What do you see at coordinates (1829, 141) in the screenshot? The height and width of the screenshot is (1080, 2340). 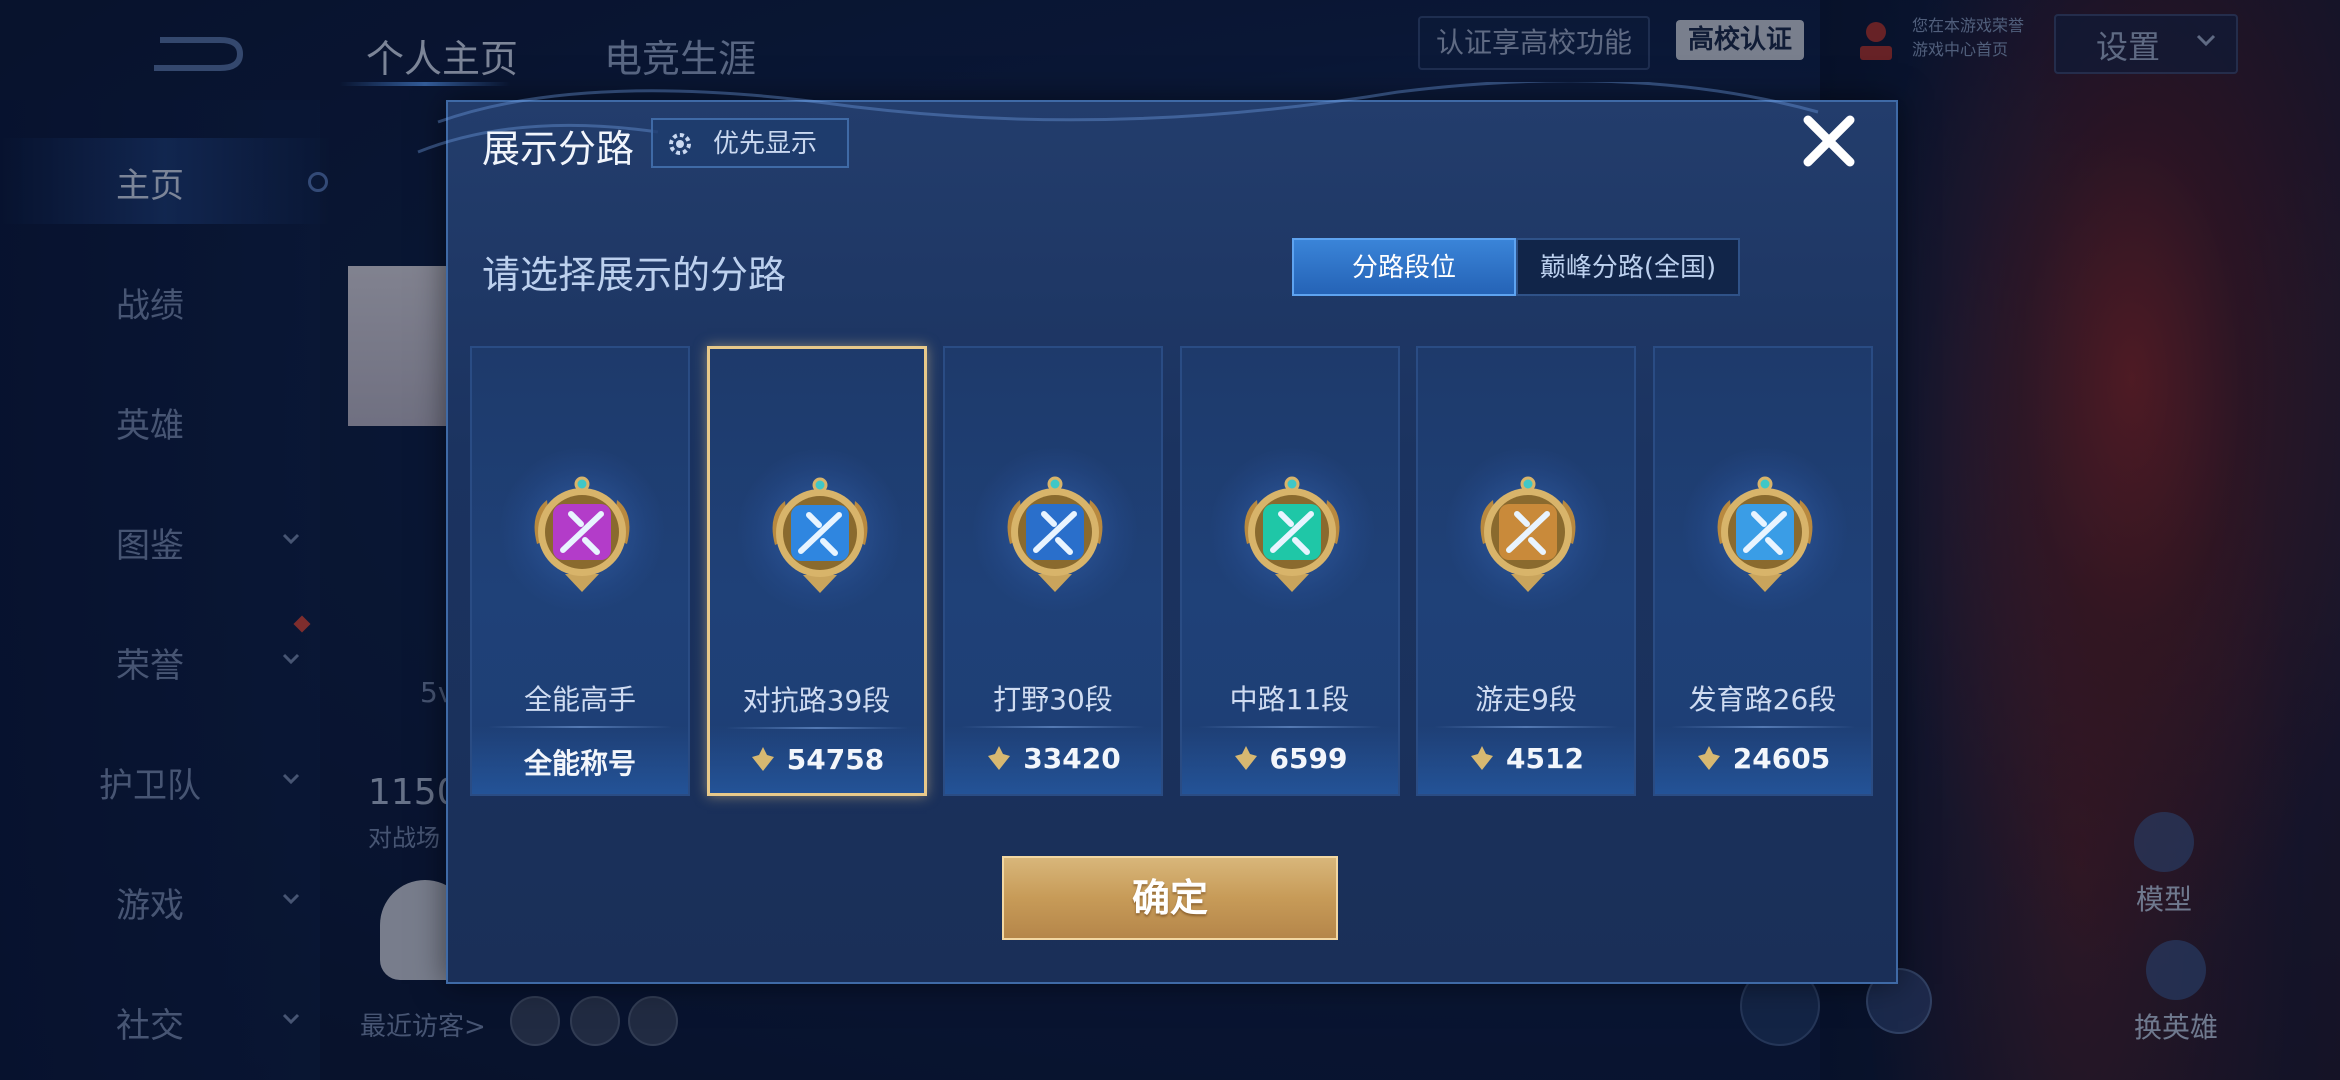 I see `close-icon` at bounding box center [1829, 141].